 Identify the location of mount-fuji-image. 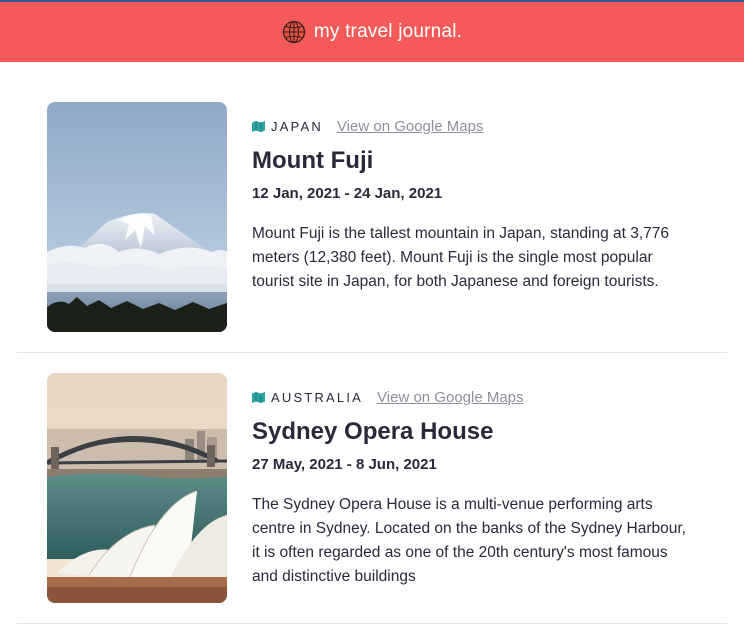
(137, 217).